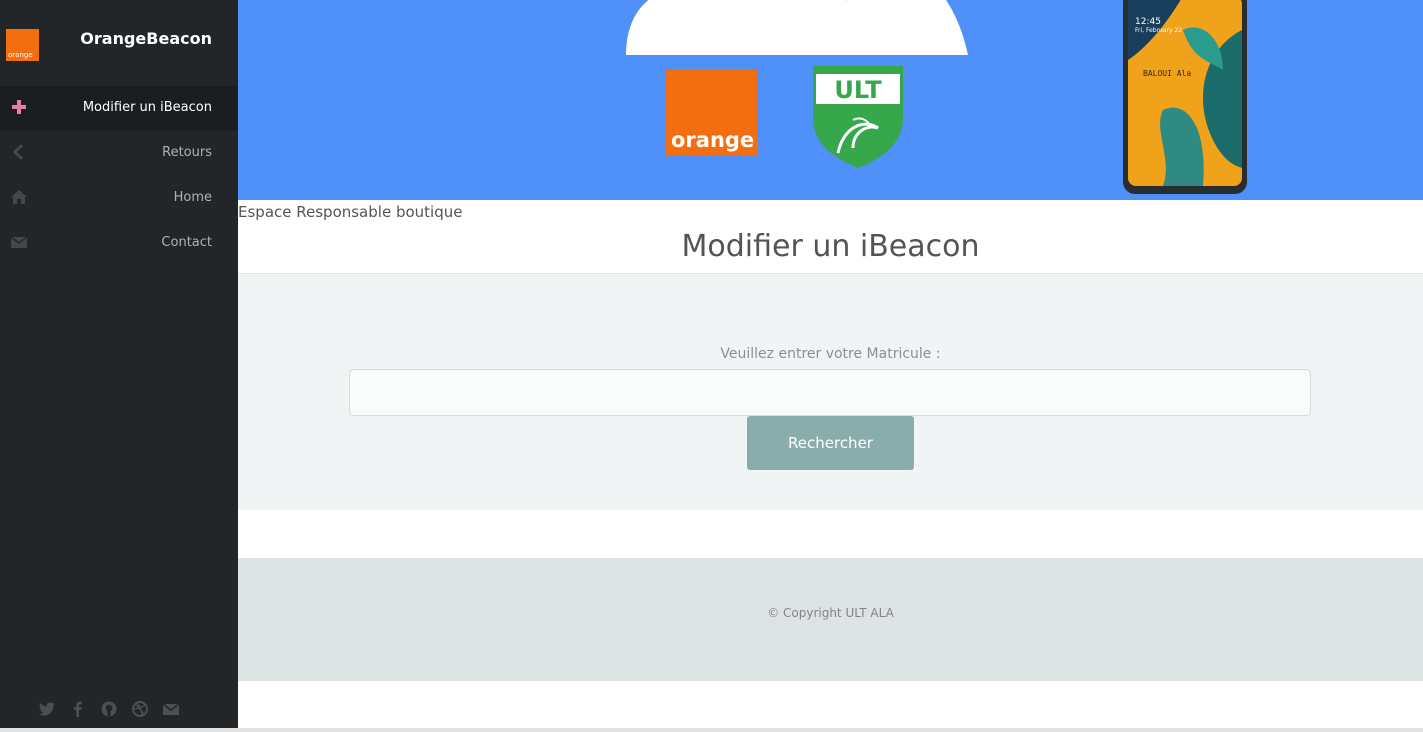  I want to click on phone-owner: BALOUI Ala, so click(1167, 73).